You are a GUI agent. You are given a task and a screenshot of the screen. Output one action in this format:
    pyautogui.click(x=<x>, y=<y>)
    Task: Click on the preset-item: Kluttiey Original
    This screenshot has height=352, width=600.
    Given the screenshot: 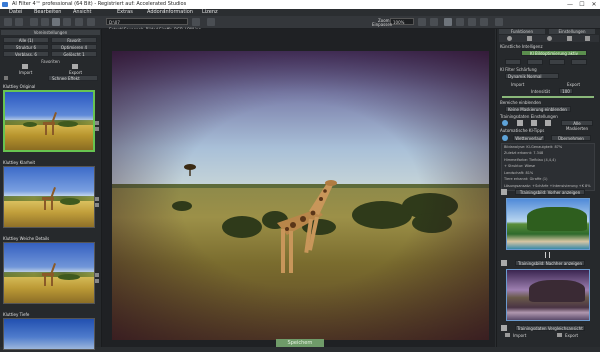 What is the action you would take?
    pyautogui.click(x=49, y=121)
    